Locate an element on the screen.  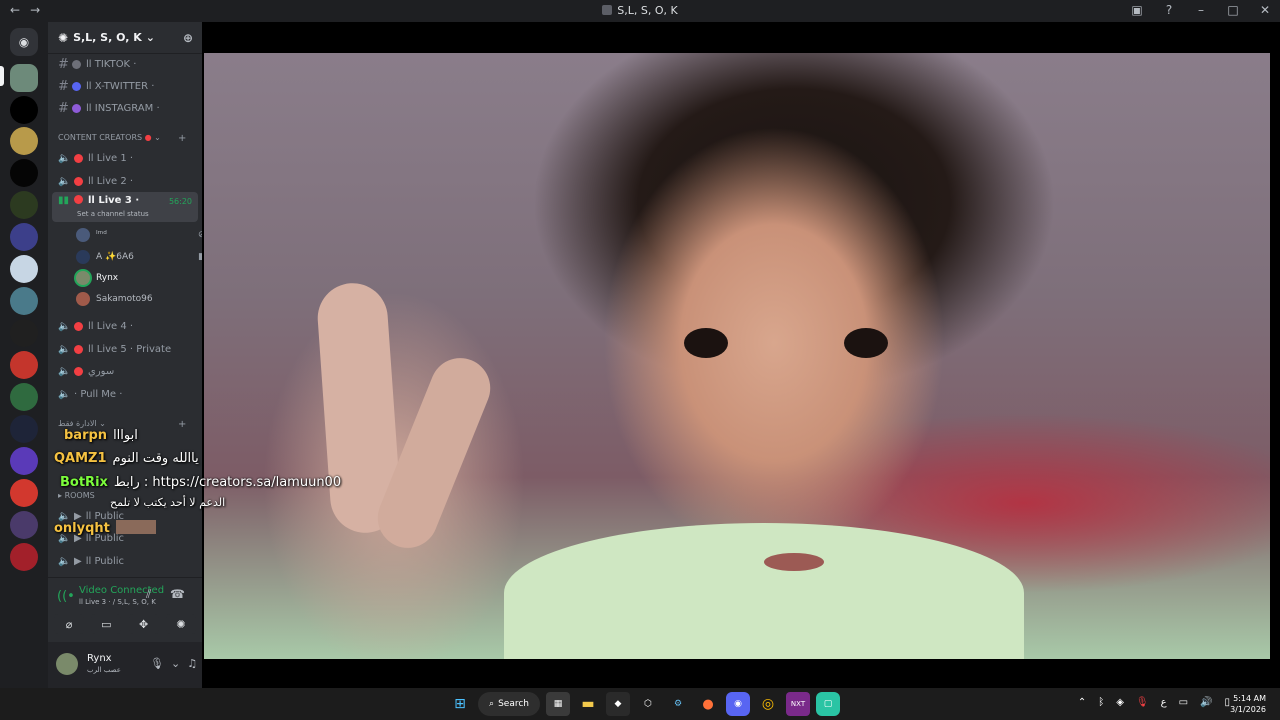
task-view-icon: ▦ is located at coordinates (558, 704).